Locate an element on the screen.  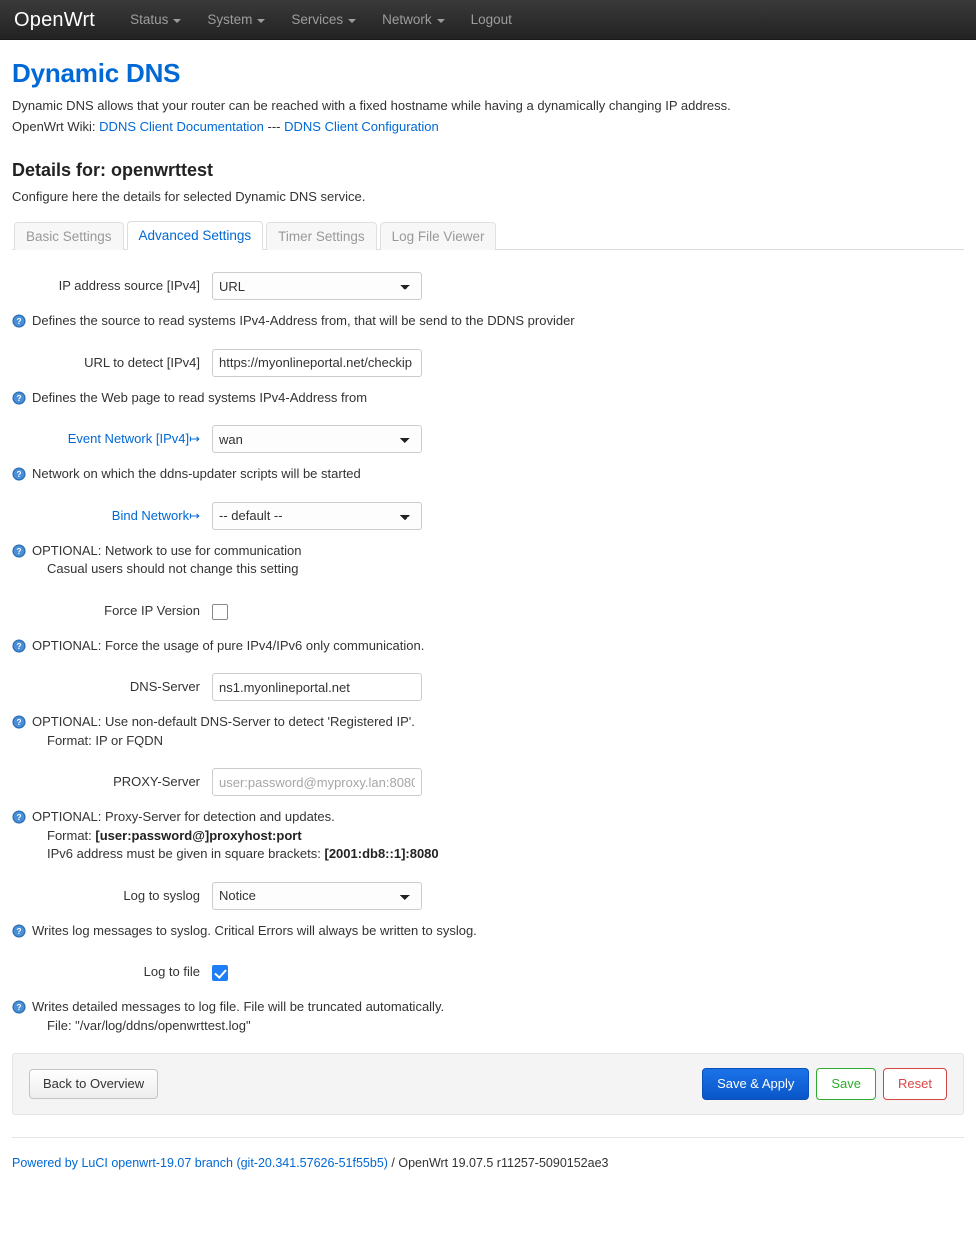
bind-network-label: Bind Network↦ is located at coordinates (112, 513).